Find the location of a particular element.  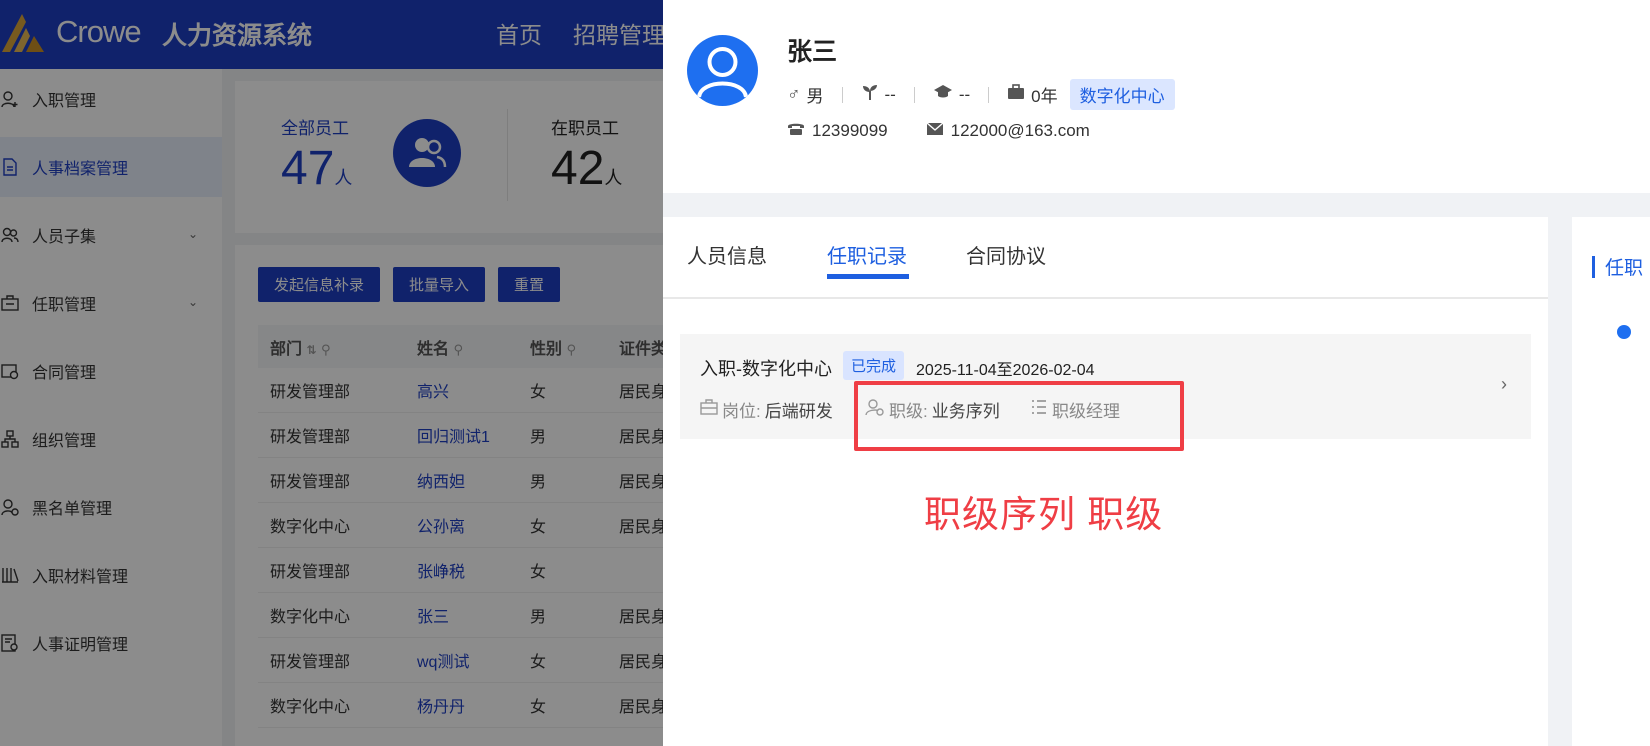

record-post: 岗位: 后端研发 is located at coordinates (766, 409).